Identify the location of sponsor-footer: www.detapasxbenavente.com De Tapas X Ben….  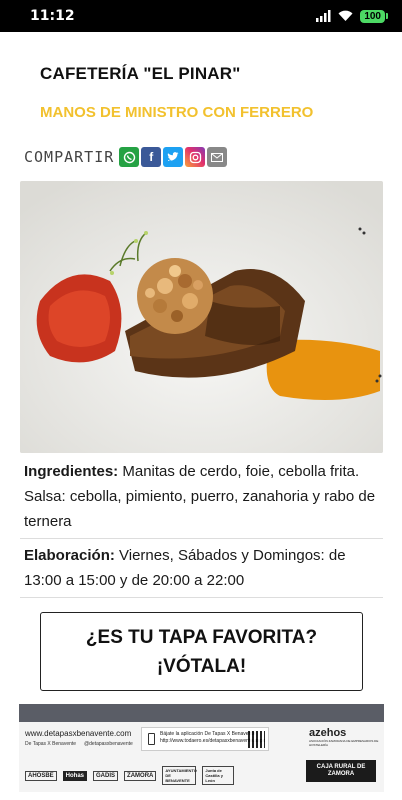
(201, 757).